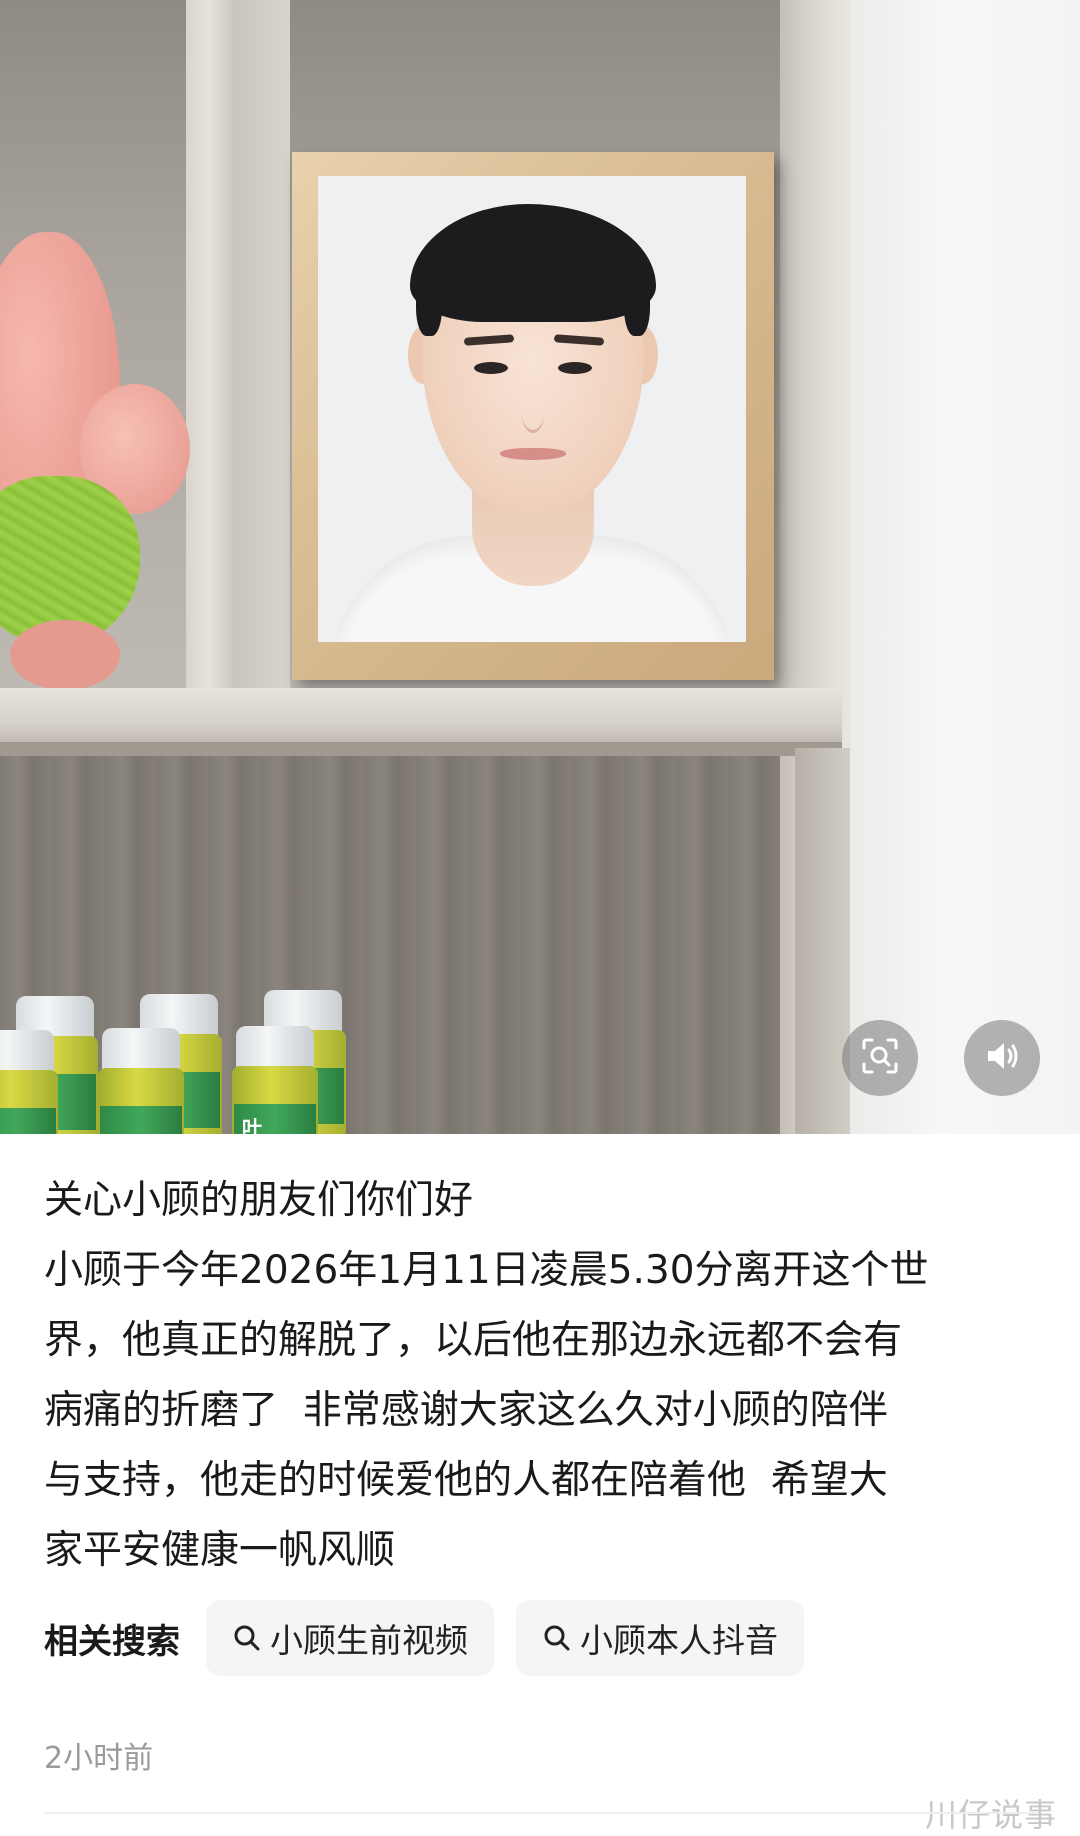  Describe the element at coordinates (466, 1410) in the screenshot. I see `post-line: 病痛的折磨了 非常感谢大家这么久对小顾的陪伴` at that location.